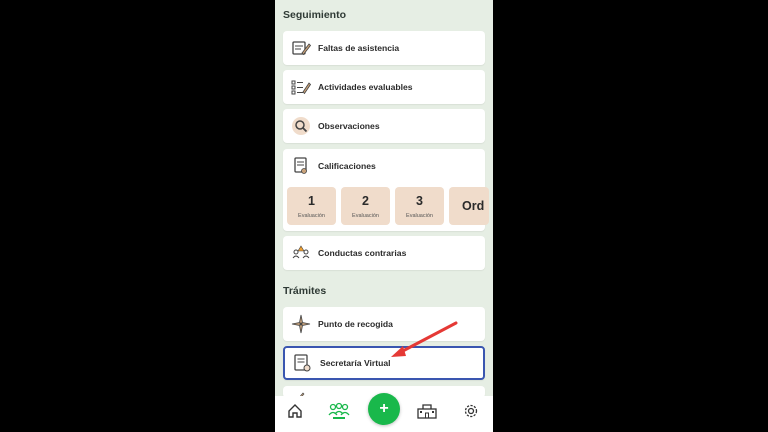 The image size is (768, 432). I want to click on section-title-tramites: Trámites, so click(305, 291).